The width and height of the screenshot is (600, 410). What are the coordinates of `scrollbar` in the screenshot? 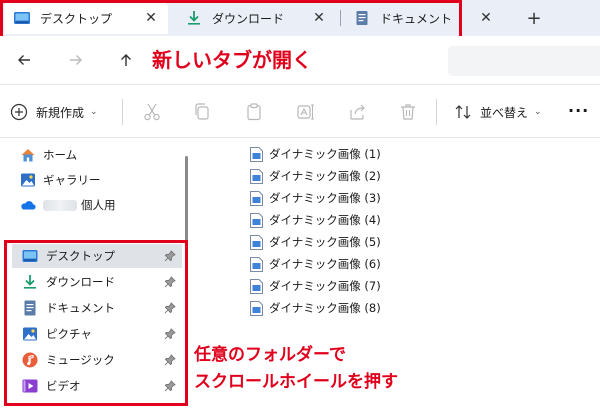 It's located at (186, 280).